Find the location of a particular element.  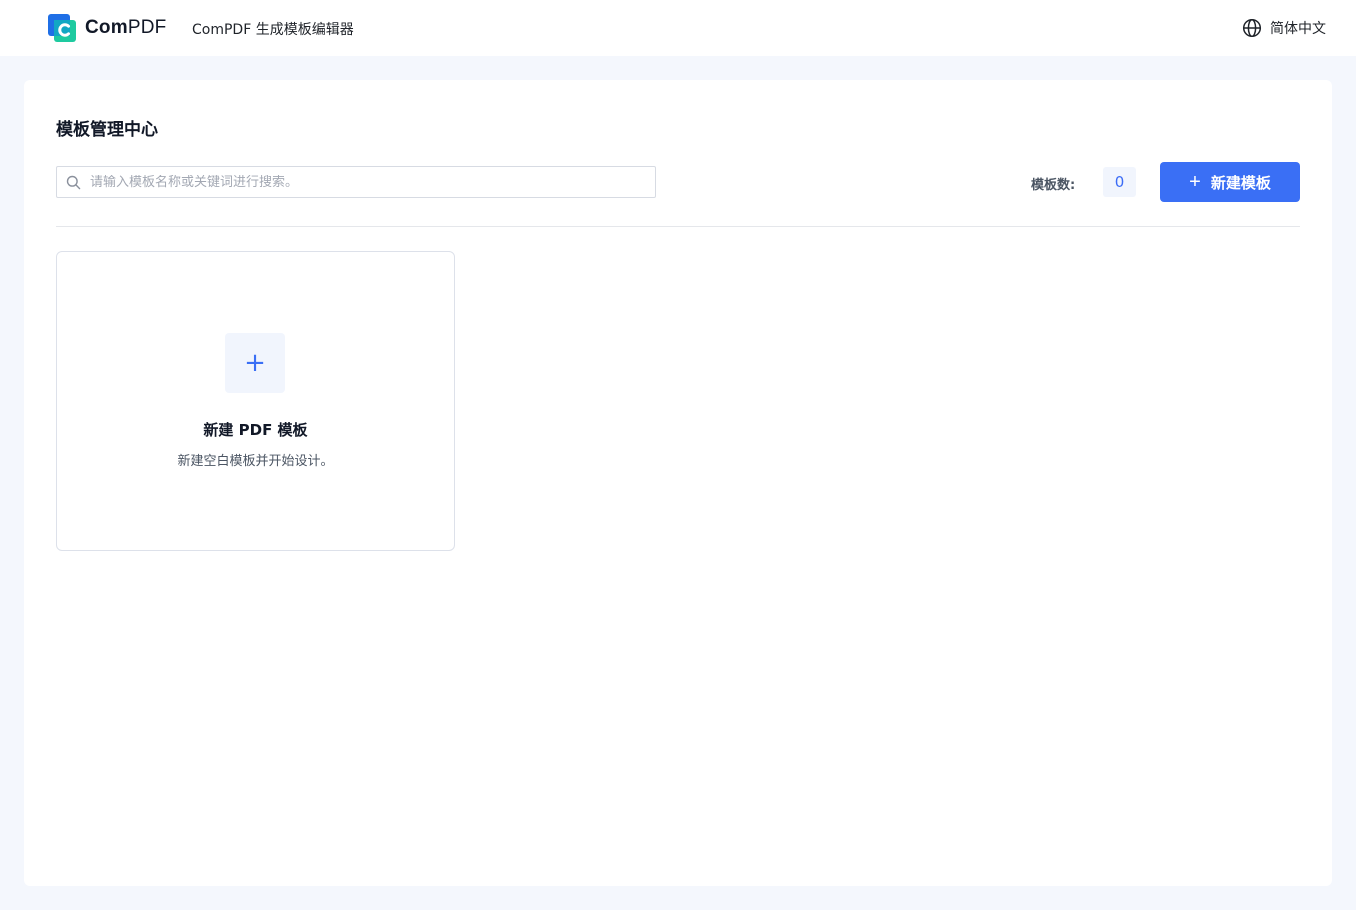

page-title: 模板管理中心 is located at coordinates (107, 130).